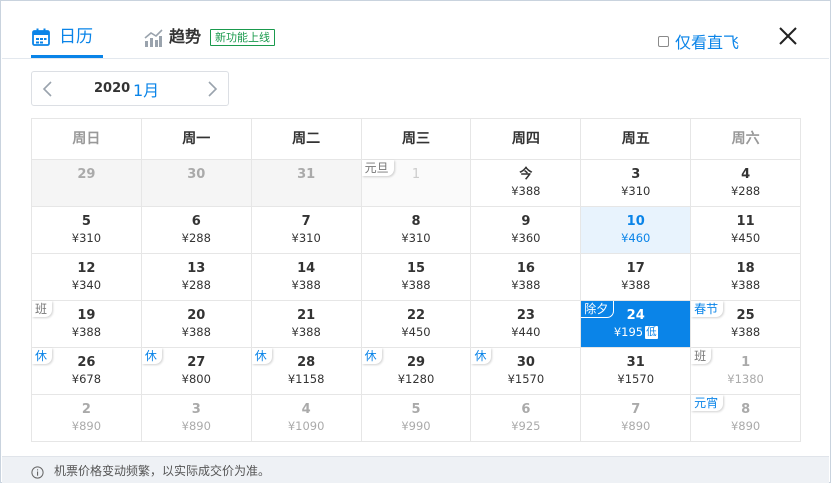  Describe the element at coordinates (525, 315) in the screenshot. I see `day-number: 23` at that location.